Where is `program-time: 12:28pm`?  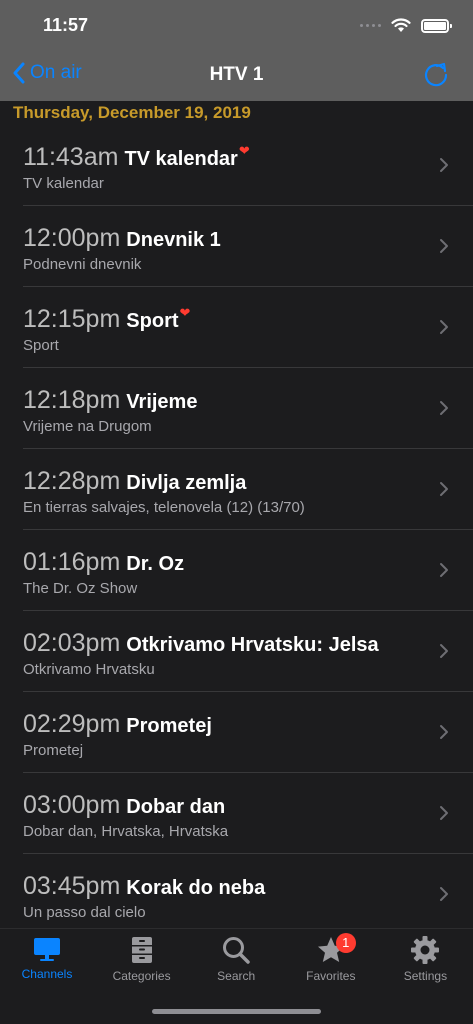
program-time: 12:28pm is located at coordinates (72, 481).